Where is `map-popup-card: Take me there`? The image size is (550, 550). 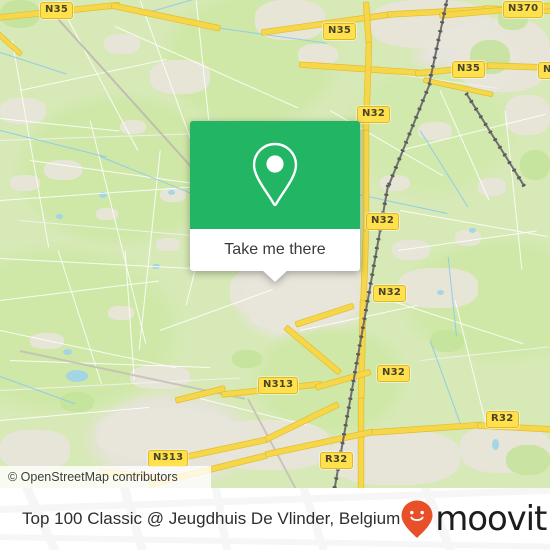 map-popup-card: Take me there is located at coordinates (275, 201).